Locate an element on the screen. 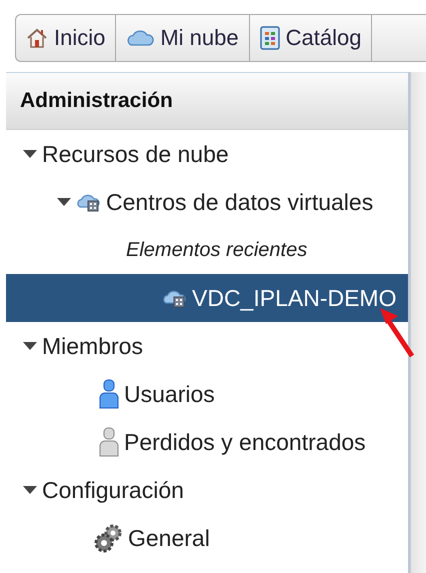  cloud-icon is located at coordinates (140, 38).